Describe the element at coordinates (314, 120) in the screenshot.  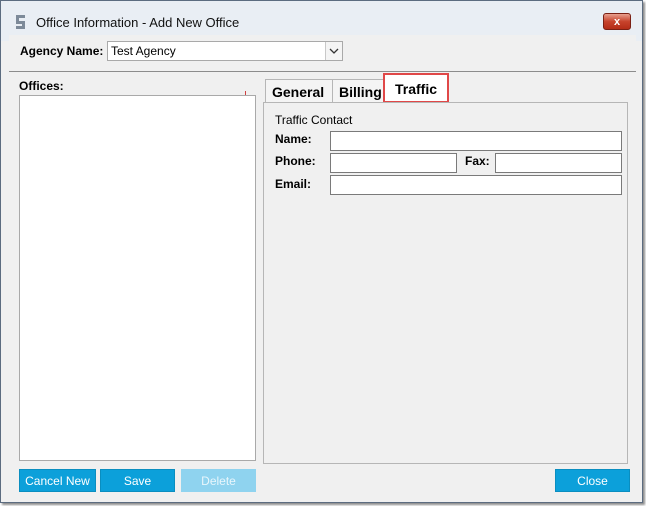
I see `traffic-contact-title: Traffic Contact` at that location.